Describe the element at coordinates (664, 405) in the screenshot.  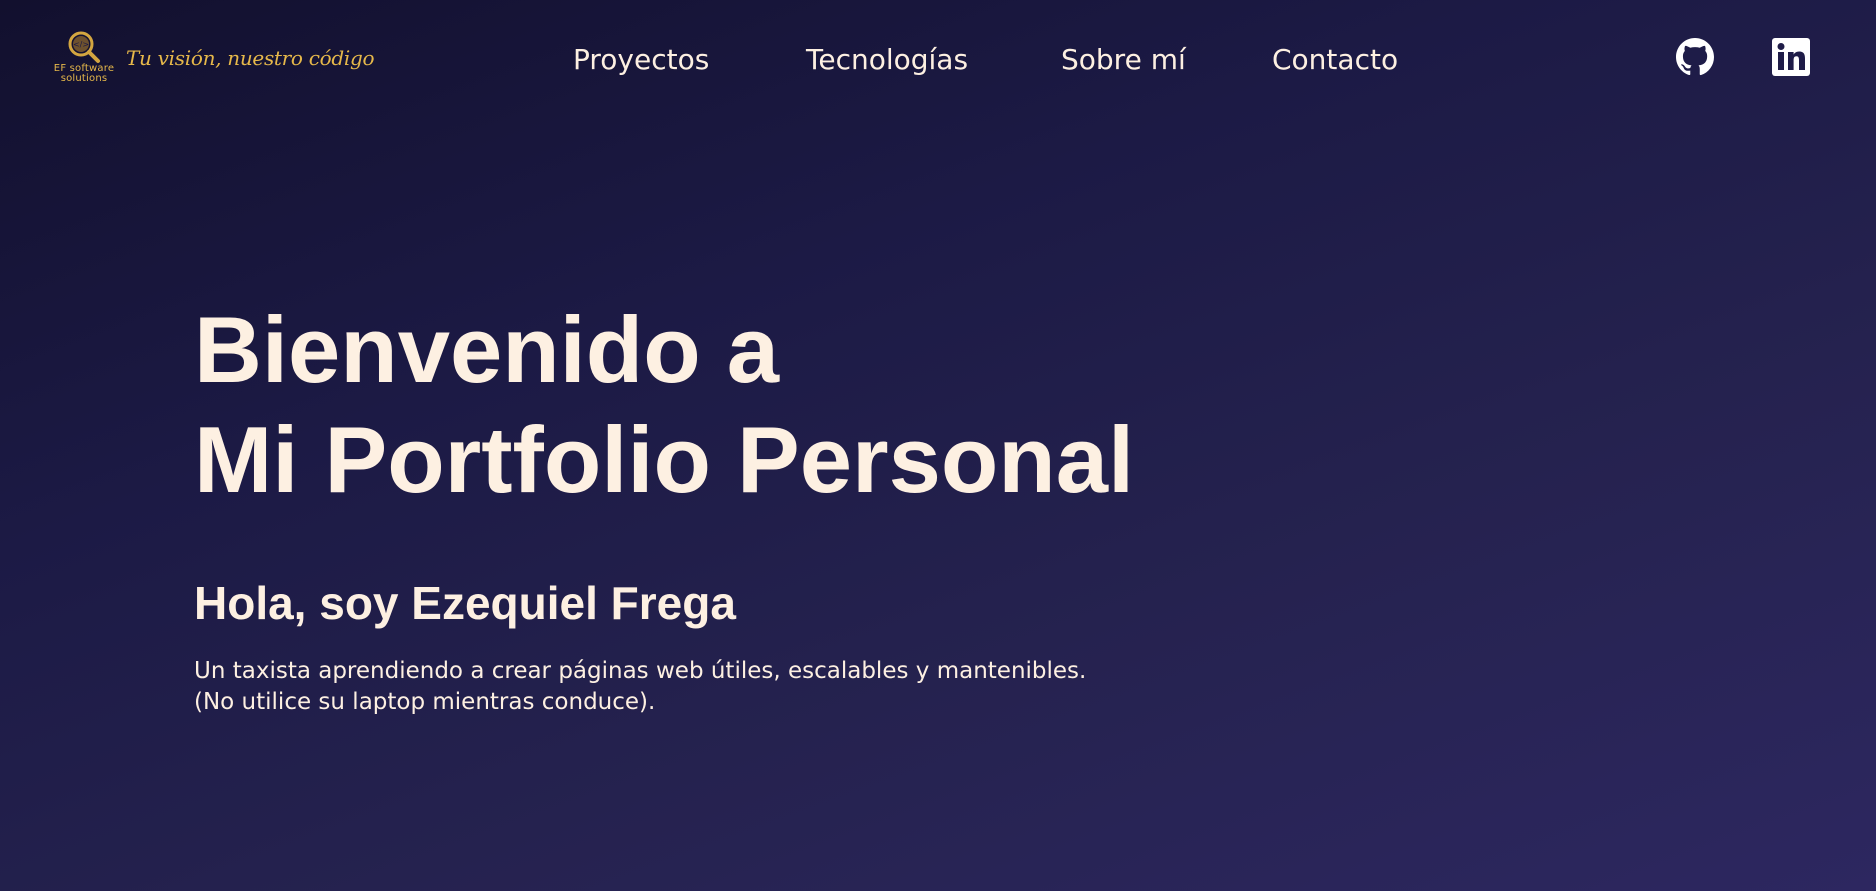
I see `hero-title: Bienvenido a Mi Portfolio Personal` at that location.